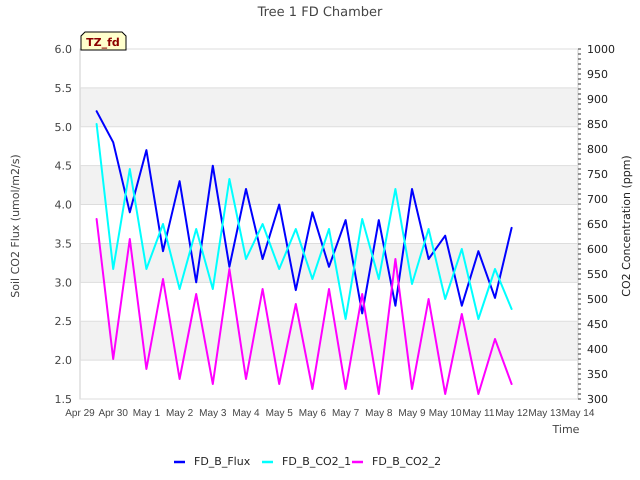  Describe the element at coordinates (279, 413) in the screenshot. I see `x-tick-label: May 5` at that location.